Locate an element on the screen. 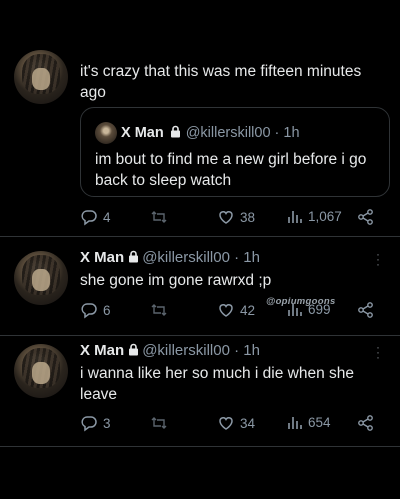 The image size is (400, 499). views-button: 654 is located at coordinates (309, 422).